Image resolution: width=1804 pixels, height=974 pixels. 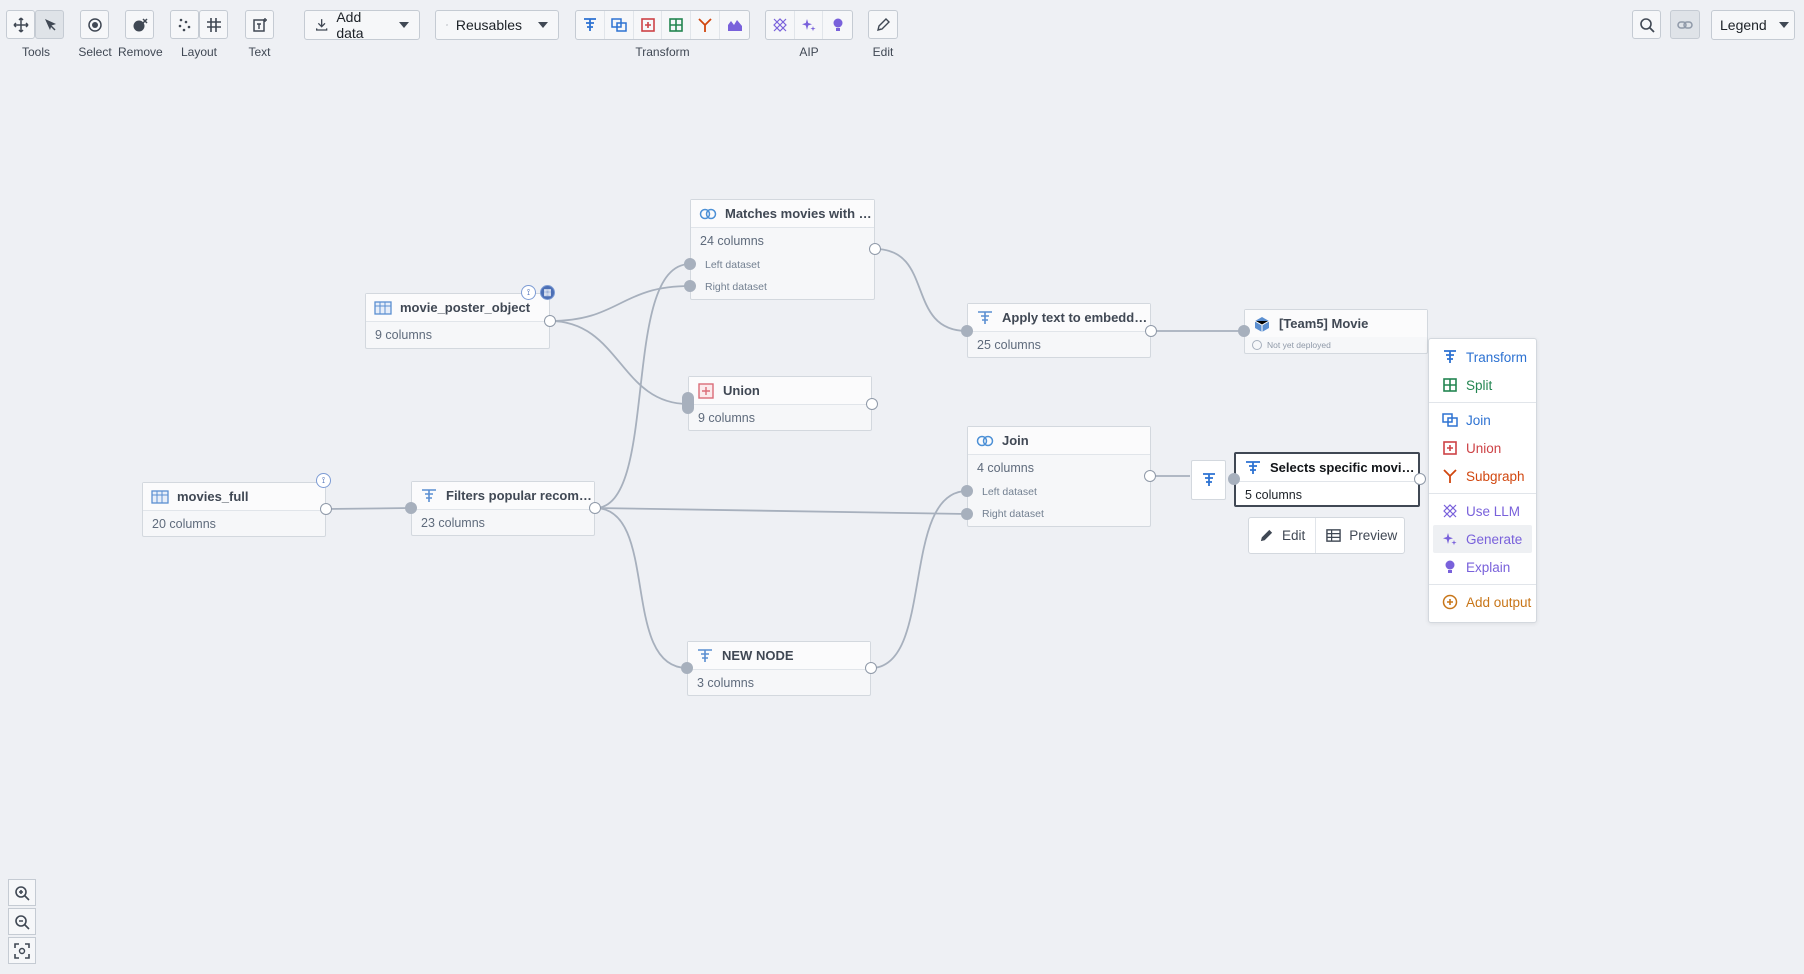 I want to click on node-add-transform-stub, so click(x=1208, y=480).